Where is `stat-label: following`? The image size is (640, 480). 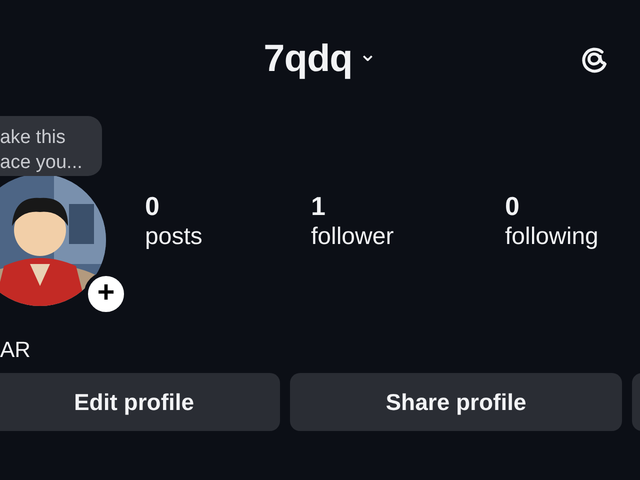 stat-label: following is located at coordinates (551, 237).